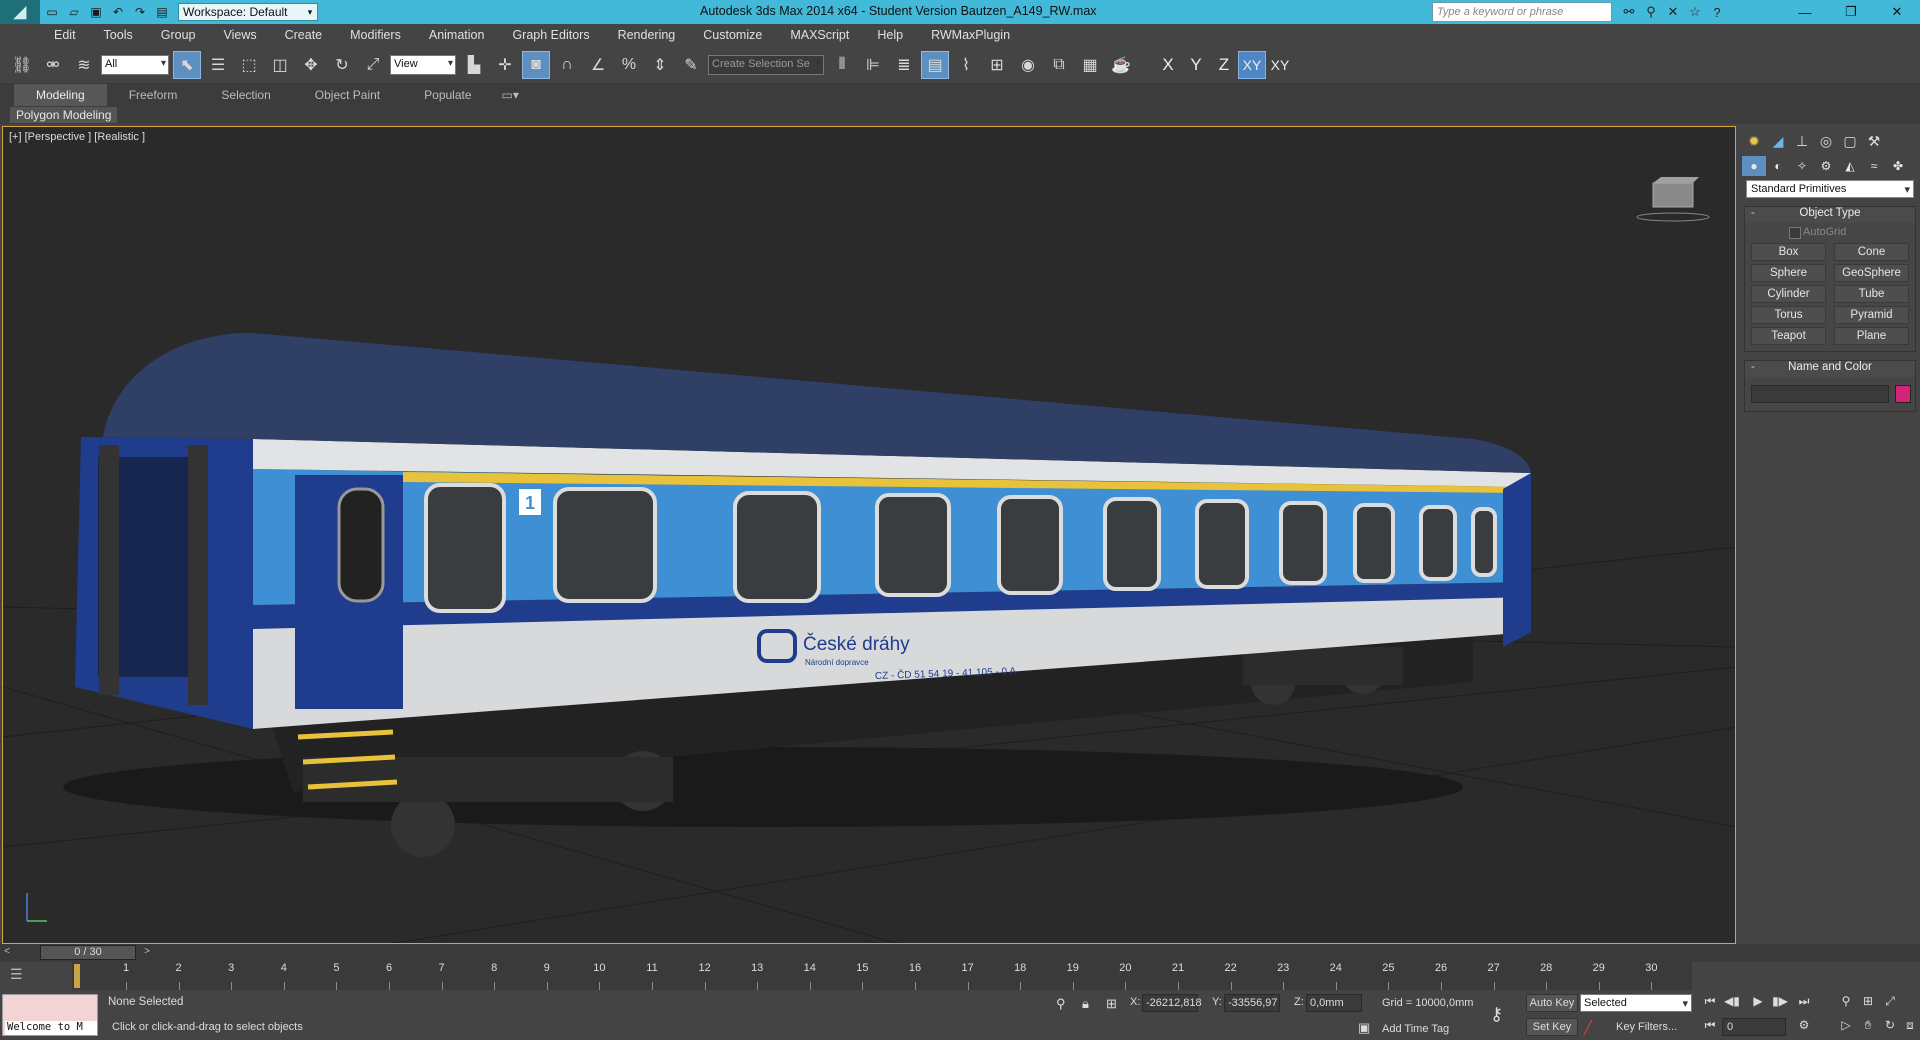 Image resolution: width=1920 pixels, height=1040 pixels. Describe the element at coordinates (1874, 166) in the screenshot. I see `space-warps-icon: ≈` at that location.